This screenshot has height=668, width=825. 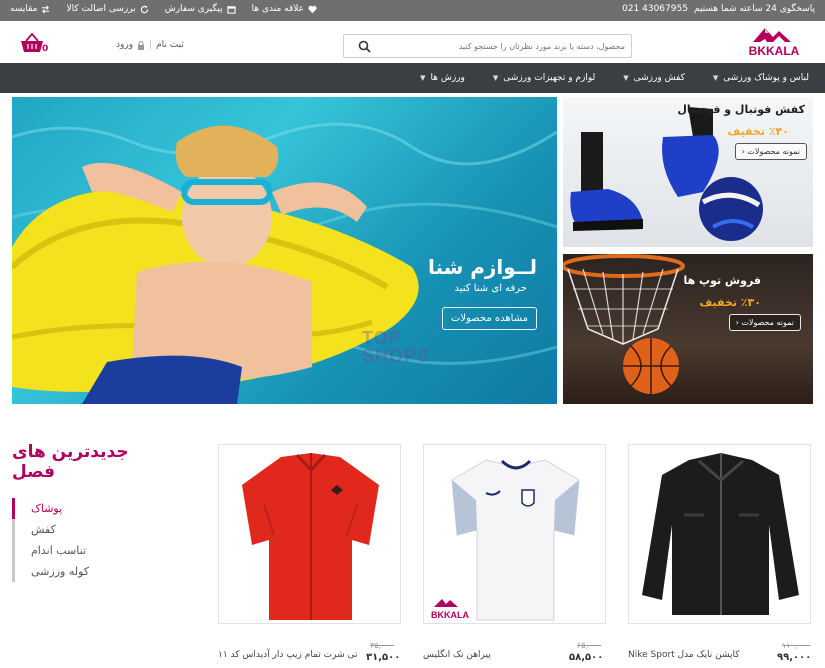 I want to click on football-banner-title: کفش فوتبال و فوتسال, so click(x=741, y=109).